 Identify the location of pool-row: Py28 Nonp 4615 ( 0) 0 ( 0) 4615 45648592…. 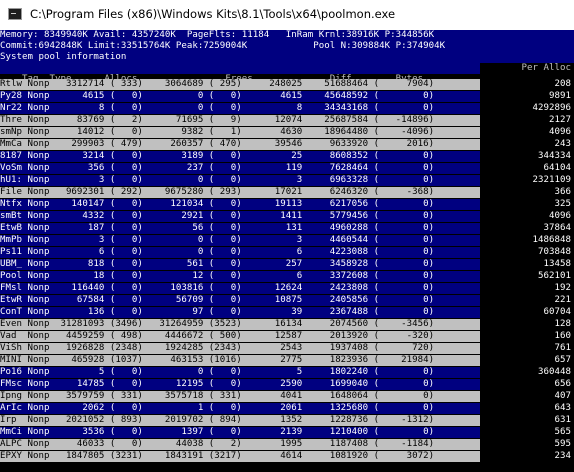
(287, 96).